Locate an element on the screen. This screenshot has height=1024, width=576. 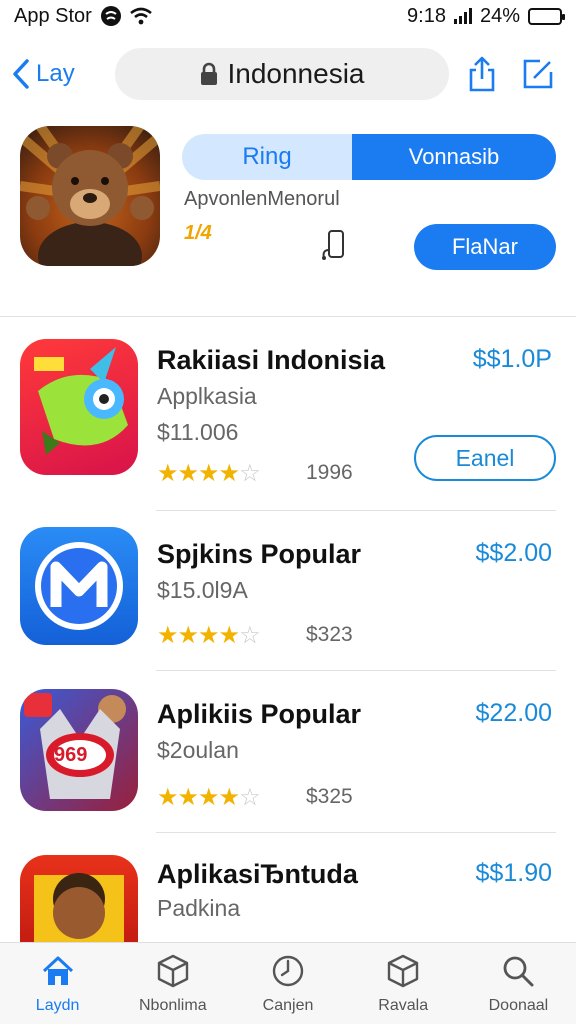
app-title: AplikasiЂntuda is located at coordinates (257, 874).